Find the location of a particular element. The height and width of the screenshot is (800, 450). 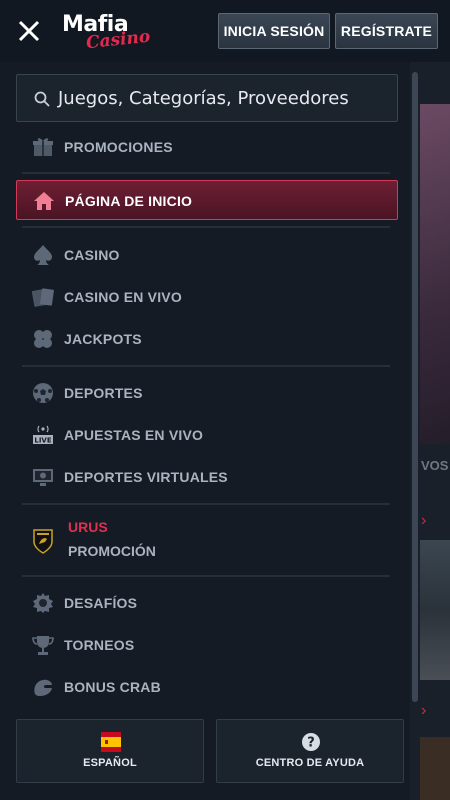

badge-gear-icon is located at coordinates (43, 603).